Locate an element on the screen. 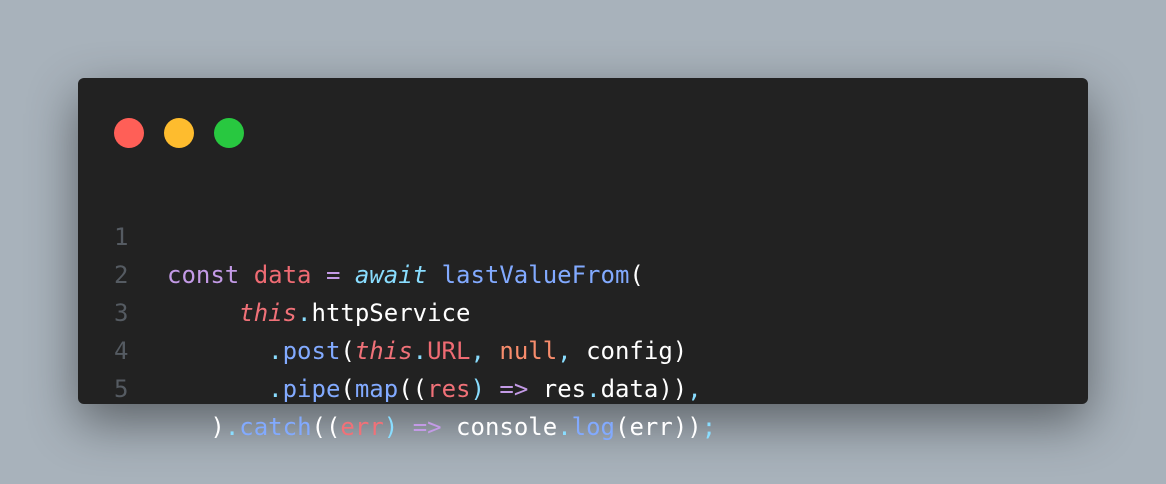 Image resolution: width=1166 pixels, height=484 pixels. code-token: log is located at coordinates (593, 427).